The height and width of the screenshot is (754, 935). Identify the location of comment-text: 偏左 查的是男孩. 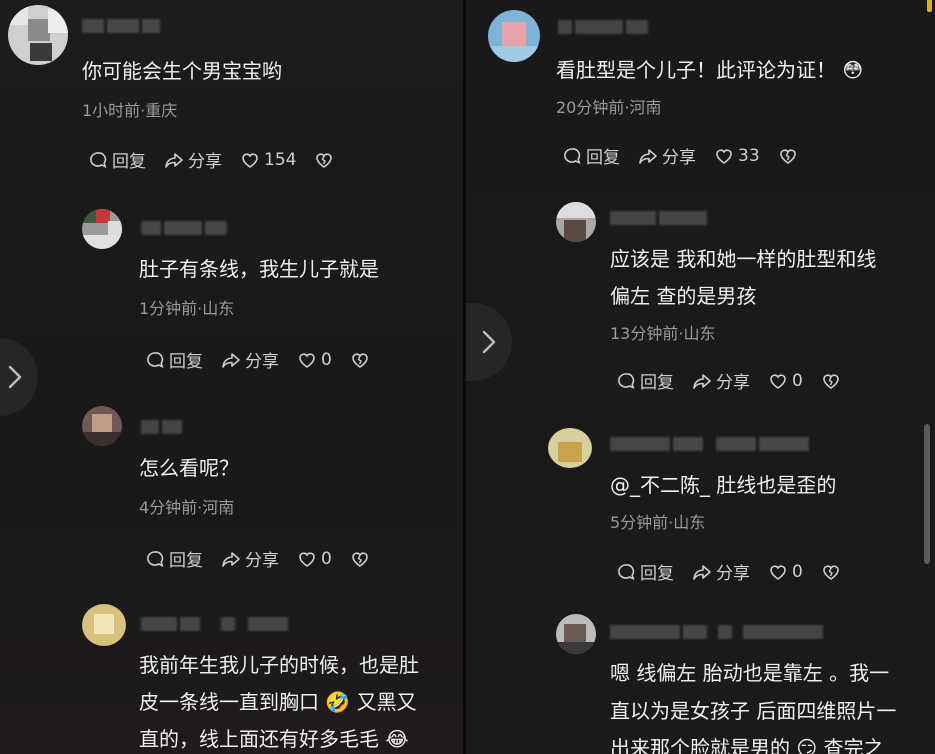
(683, 296).